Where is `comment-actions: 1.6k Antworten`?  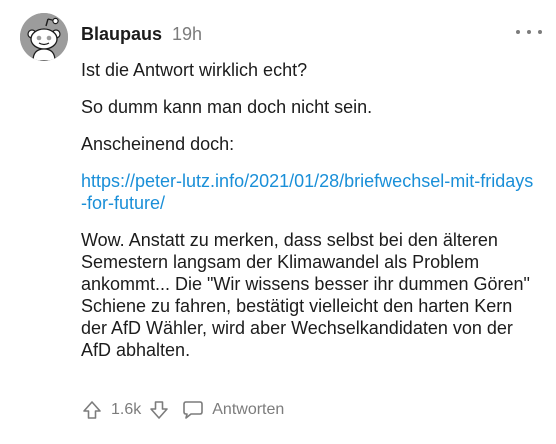
comment-actions: 1.6k Antworten is located at coordinates (182, 410).